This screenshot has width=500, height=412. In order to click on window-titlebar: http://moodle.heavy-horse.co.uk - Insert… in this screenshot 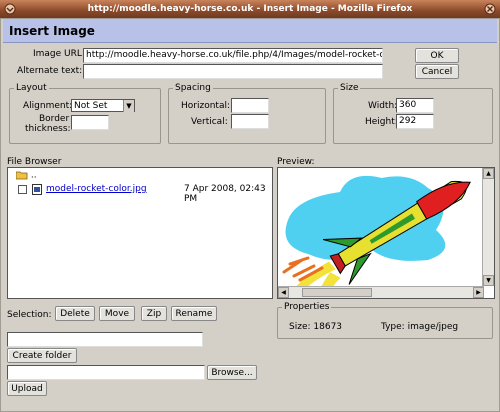, I will do `click(250, 9)`.